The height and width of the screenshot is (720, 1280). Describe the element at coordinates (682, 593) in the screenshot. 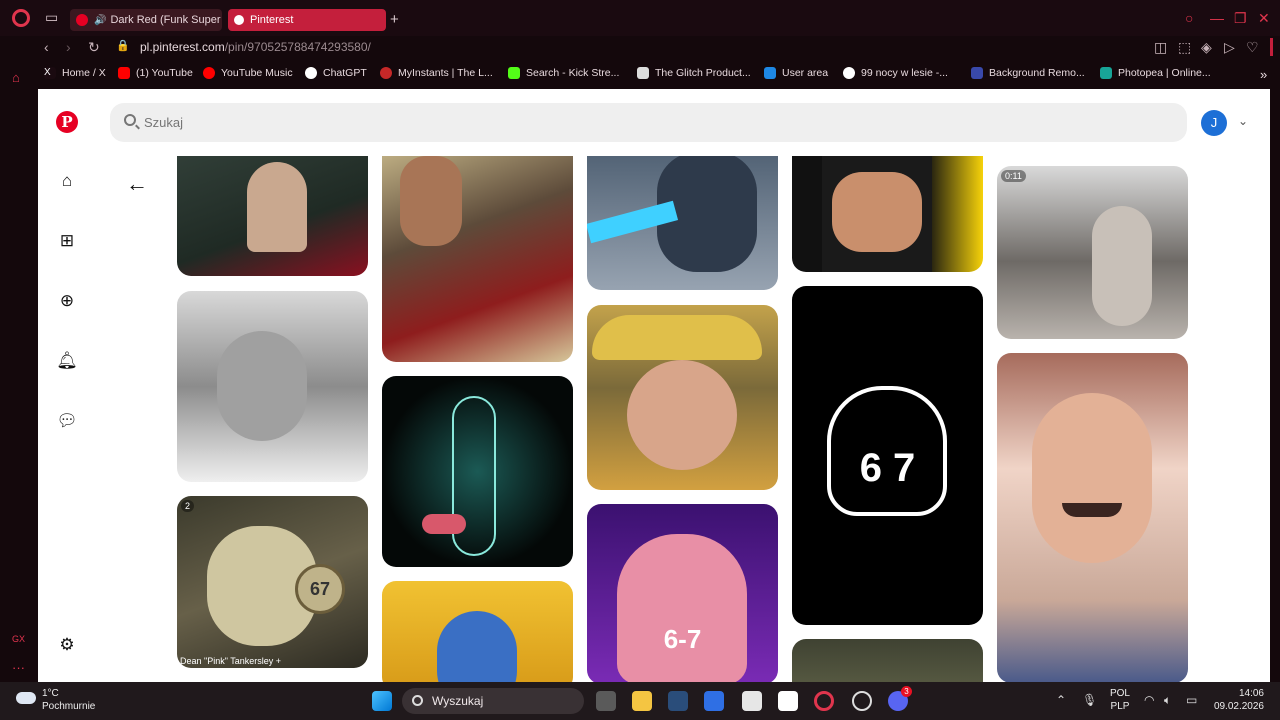

I see `pin-card: 6-7` at that location.